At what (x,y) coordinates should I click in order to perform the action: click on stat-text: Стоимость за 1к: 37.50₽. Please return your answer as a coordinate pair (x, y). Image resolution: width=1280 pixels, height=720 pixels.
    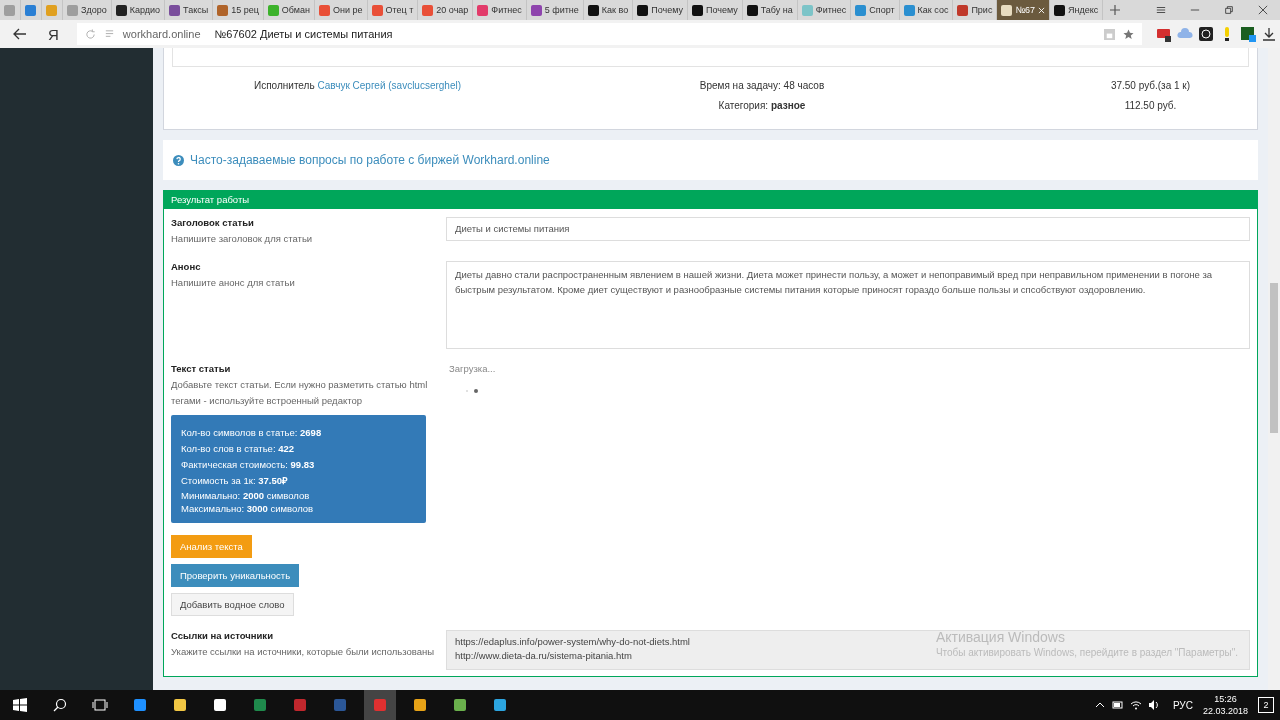
    Looking at the image, I should click on (235, 481).